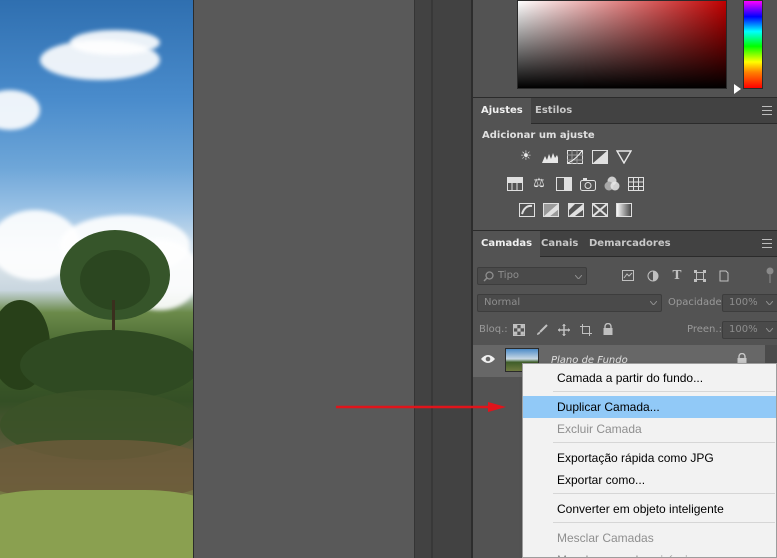 This screenshot has height=558, width=777. Describe the element at coordinates (564, 184) in the screenshot. I see `black-white-icon` at that location.